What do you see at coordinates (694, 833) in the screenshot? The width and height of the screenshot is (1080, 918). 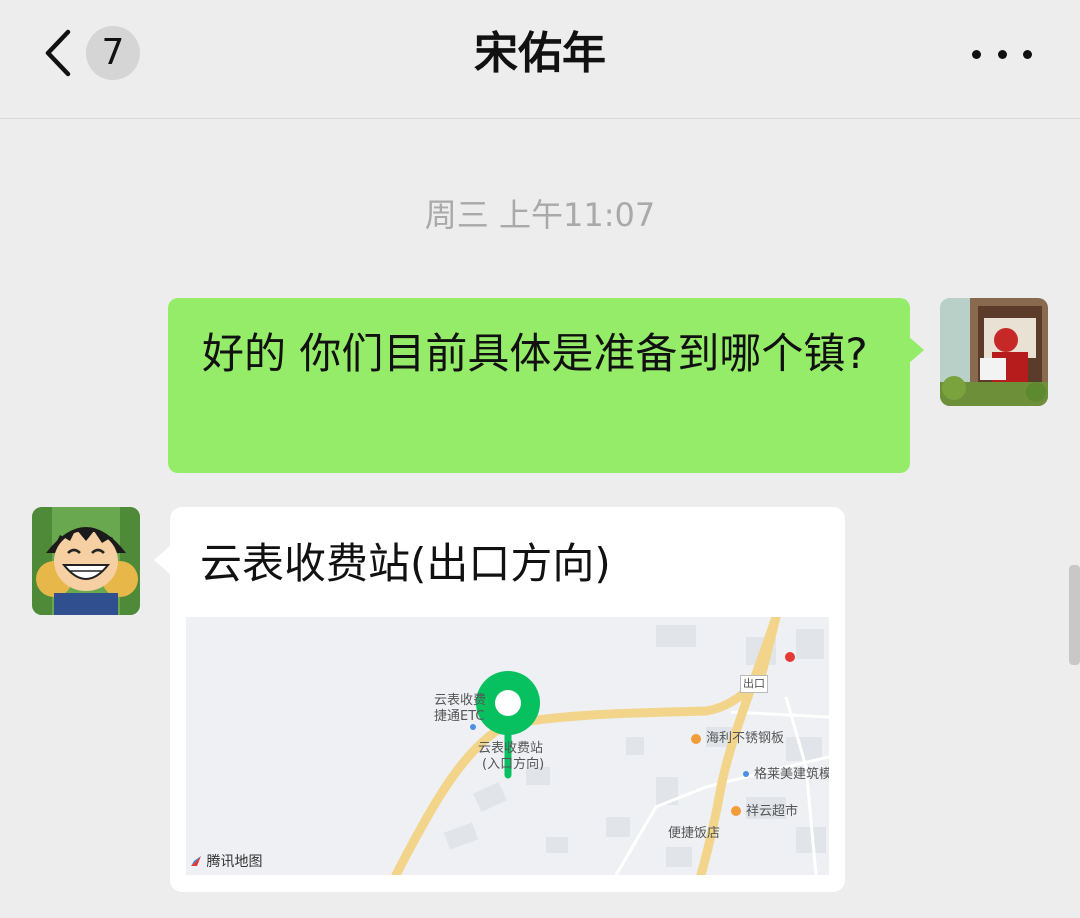 I see `map-label: 便捷饭店` at bounding box center [694, 833].